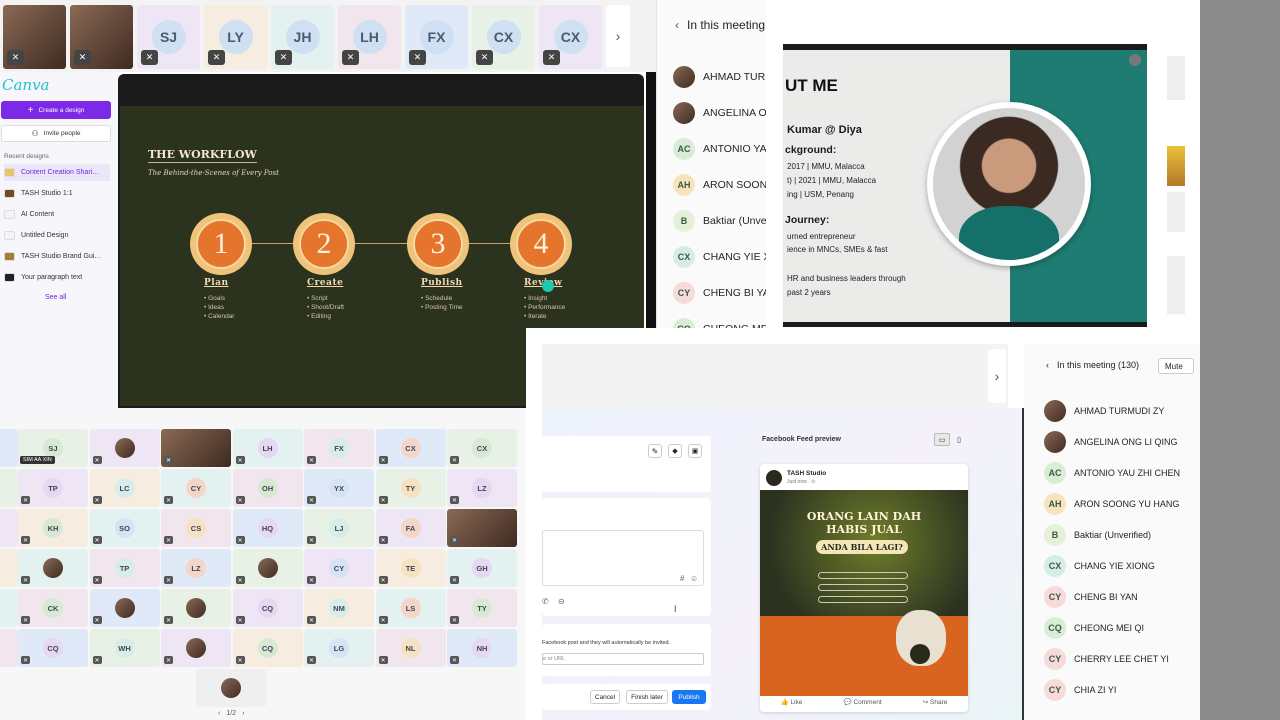 The height and width of the screenshot is (720, 1280). Describe the element at coordinates (124, 488) in the screenshot. I see `gallery-tile: LC ✕` at that location.